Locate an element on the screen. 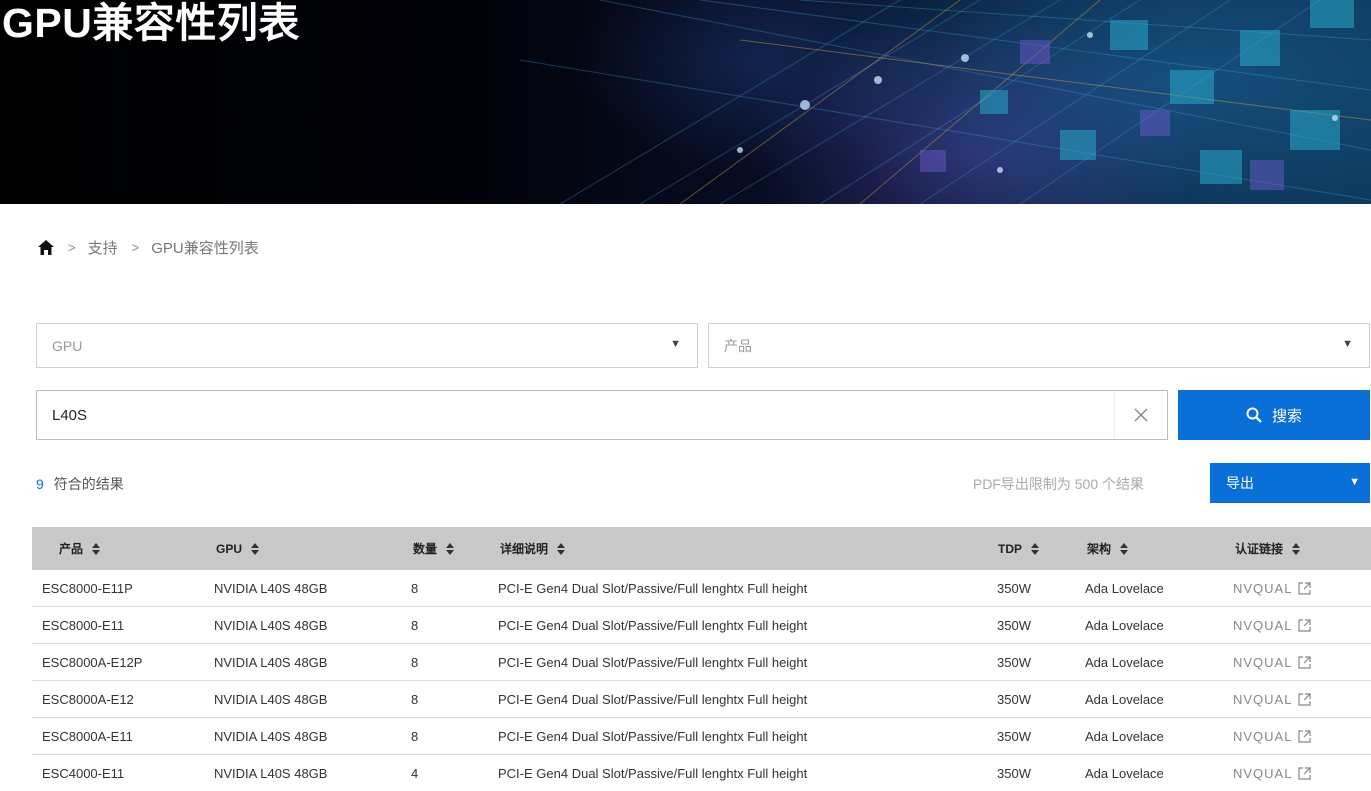 This screenshot has height=791, width=1371. search-button-label: 搜索 is located at coordinates (1286, 416).